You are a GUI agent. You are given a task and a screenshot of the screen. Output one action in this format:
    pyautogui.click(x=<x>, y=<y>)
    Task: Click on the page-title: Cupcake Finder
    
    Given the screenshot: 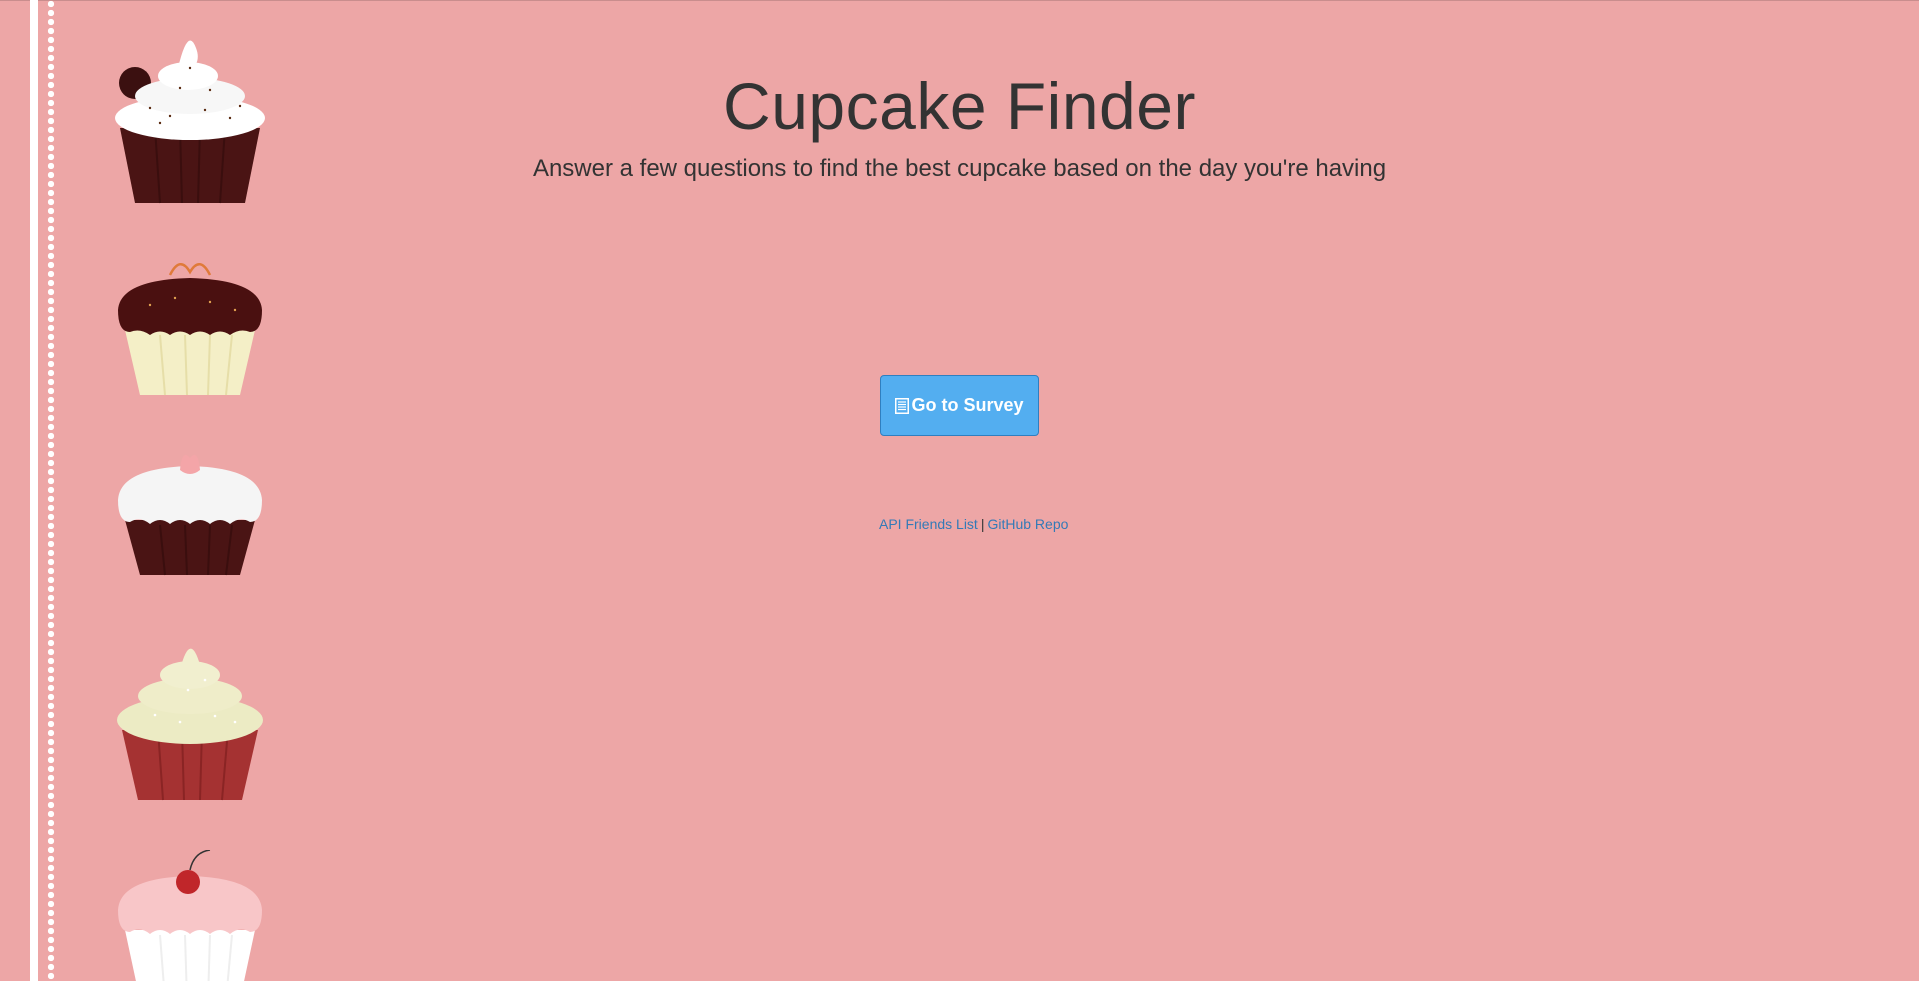 What is the action you would take?
    pyautogui.click(x=959, y=106)
    